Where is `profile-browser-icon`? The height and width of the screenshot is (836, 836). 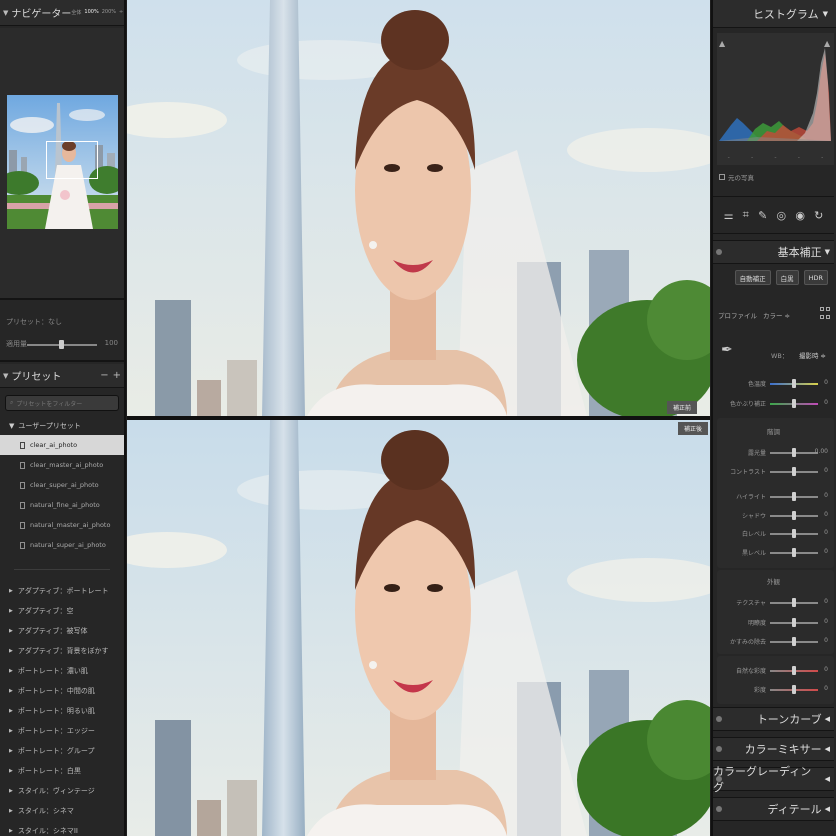
profile-browser-icon is located at coordinates (825, 314).